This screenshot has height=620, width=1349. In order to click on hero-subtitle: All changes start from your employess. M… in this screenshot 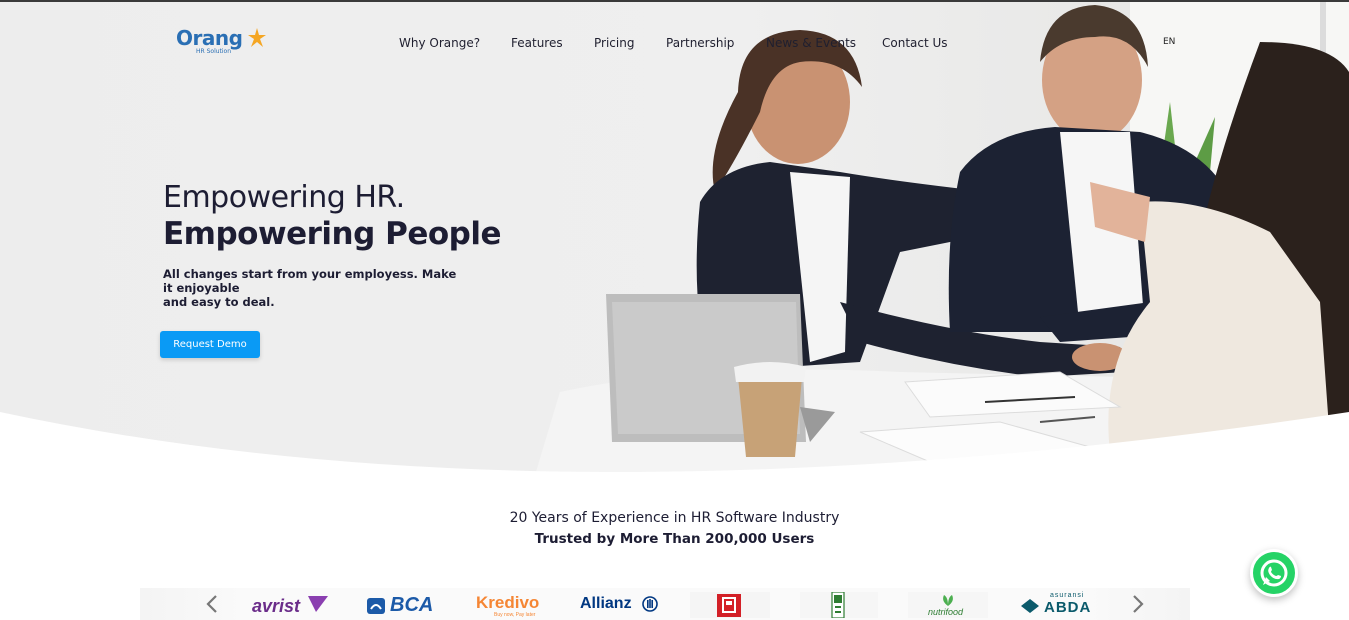, I will do `click(313, 288)`.